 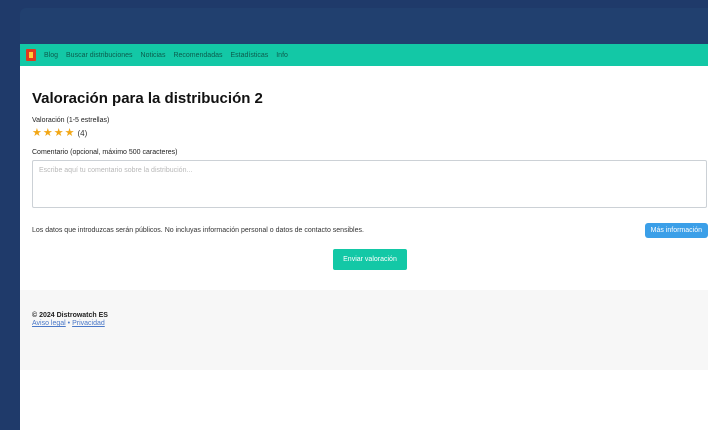 I want to click on nav-link-info: Info, so click(x=282, y=55).